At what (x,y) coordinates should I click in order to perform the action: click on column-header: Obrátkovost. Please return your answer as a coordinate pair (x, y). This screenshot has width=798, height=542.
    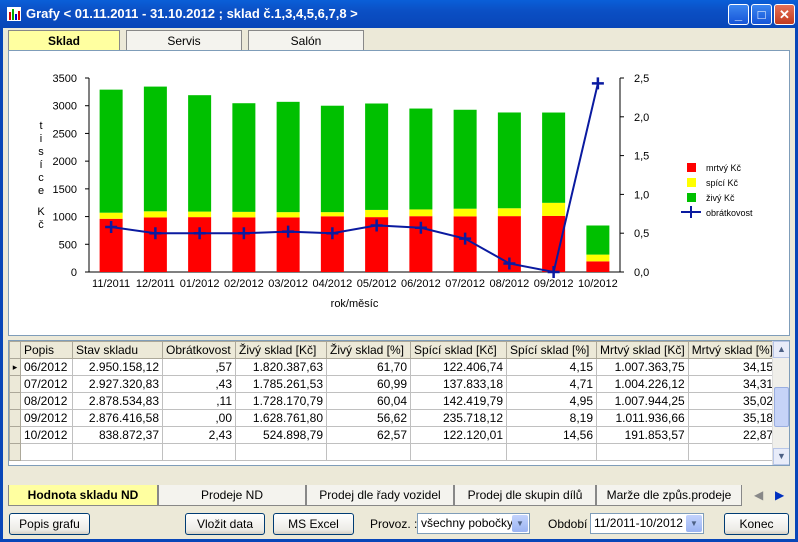
    Looking at the image, I should click on (199, 350).